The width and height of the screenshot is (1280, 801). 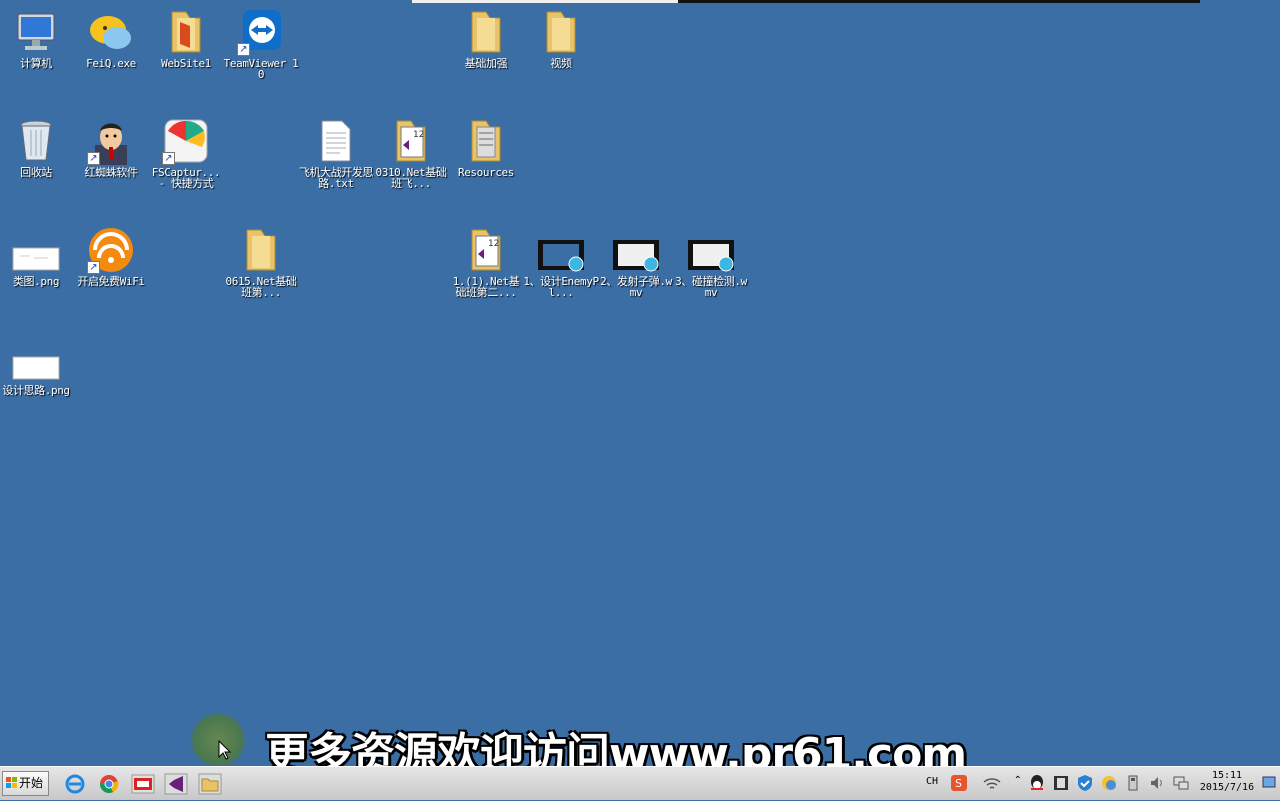 What do you see at coordinates (561, 63) in the screenshot?
I see `icon-label: 视频` at bounding box center [561, 63].